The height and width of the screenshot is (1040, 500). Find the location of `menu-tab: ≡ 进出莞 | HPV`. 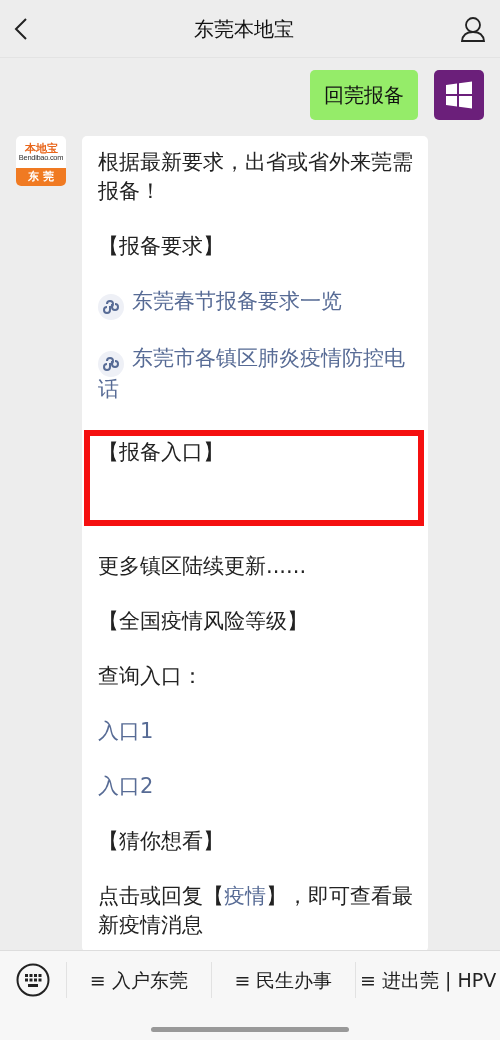

menu-tab: ≡ 进出莞 | HPV is located at coordinates (427, 980).